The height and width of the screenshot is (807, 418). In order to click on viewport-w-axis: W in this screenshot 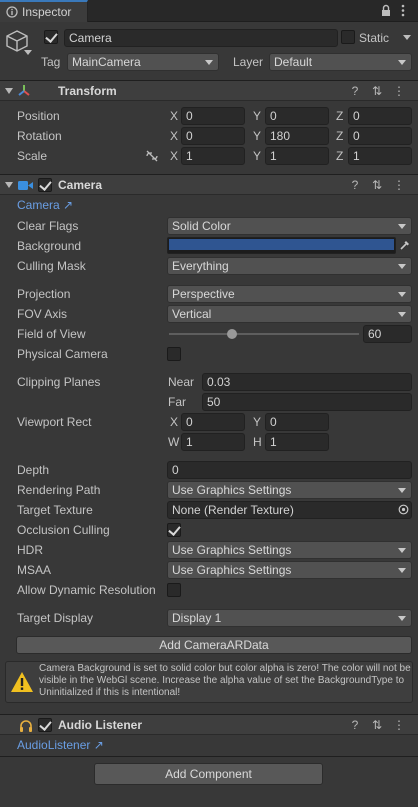, I will do `click(173, 442)`.